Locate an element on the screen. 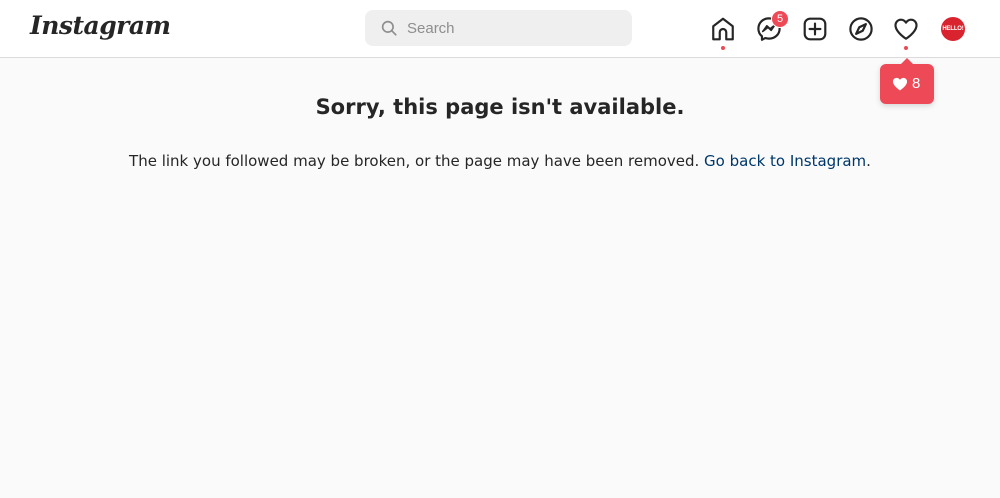 Image resolution: width=1000 pixels, height=498 pixels. activity-heart-icon is located at coordinates (906, 29).